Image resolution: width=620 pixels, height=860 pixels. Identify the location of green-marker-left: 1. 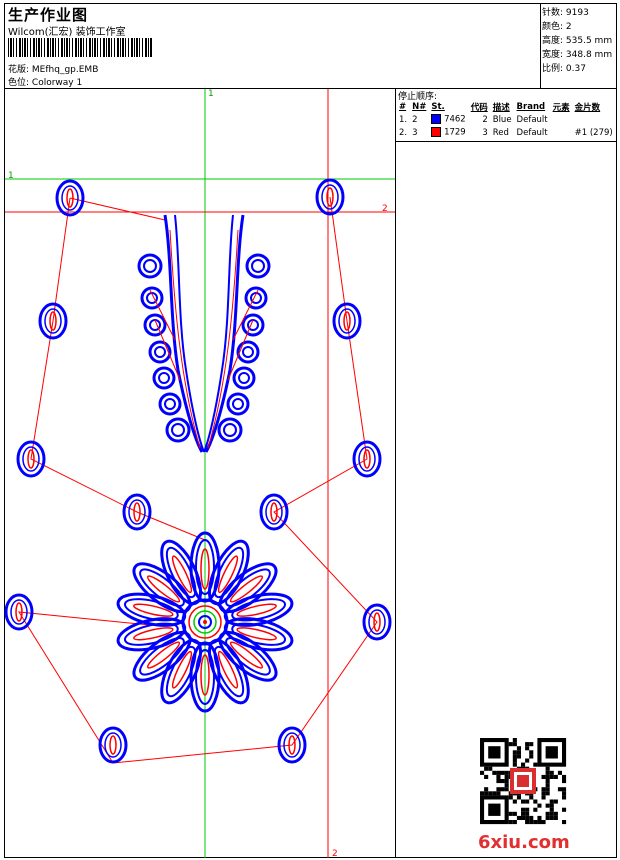
(11, 176).